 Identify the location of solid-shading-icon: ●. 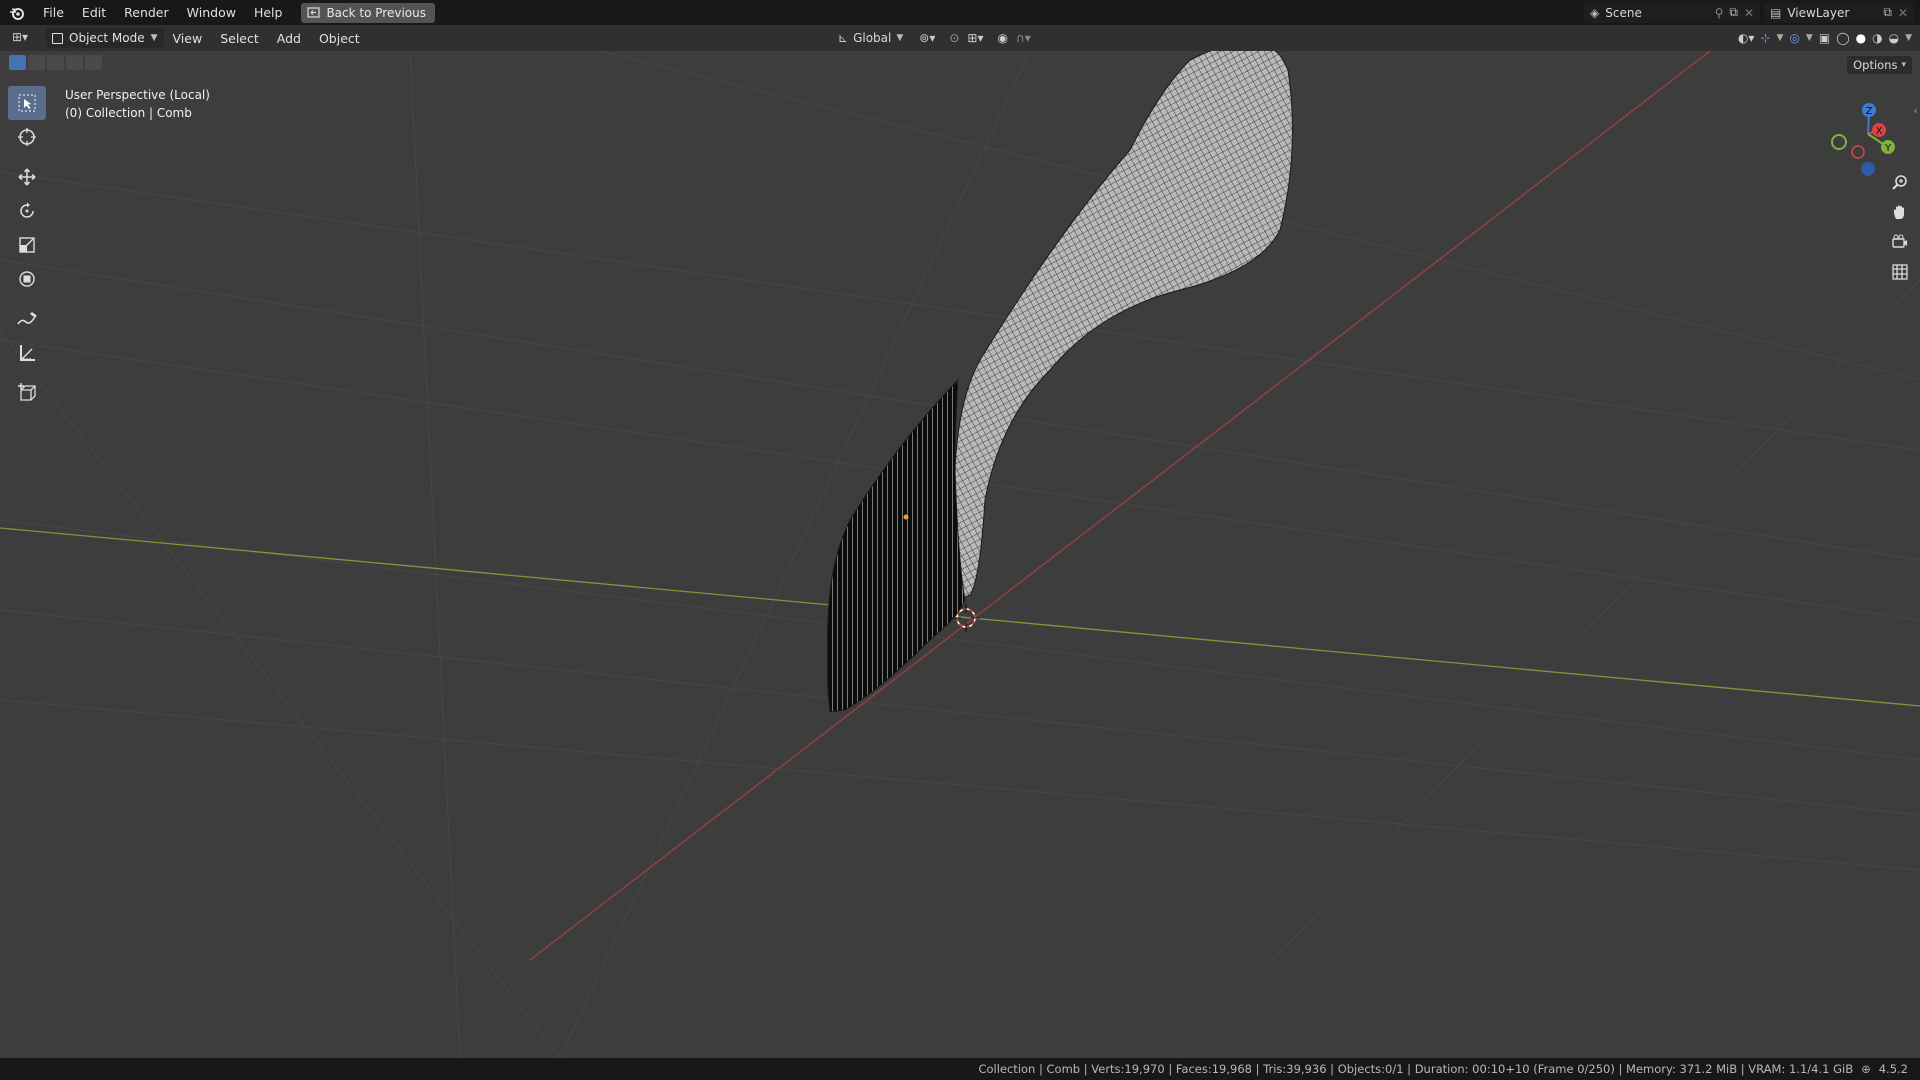
(1861, 38).